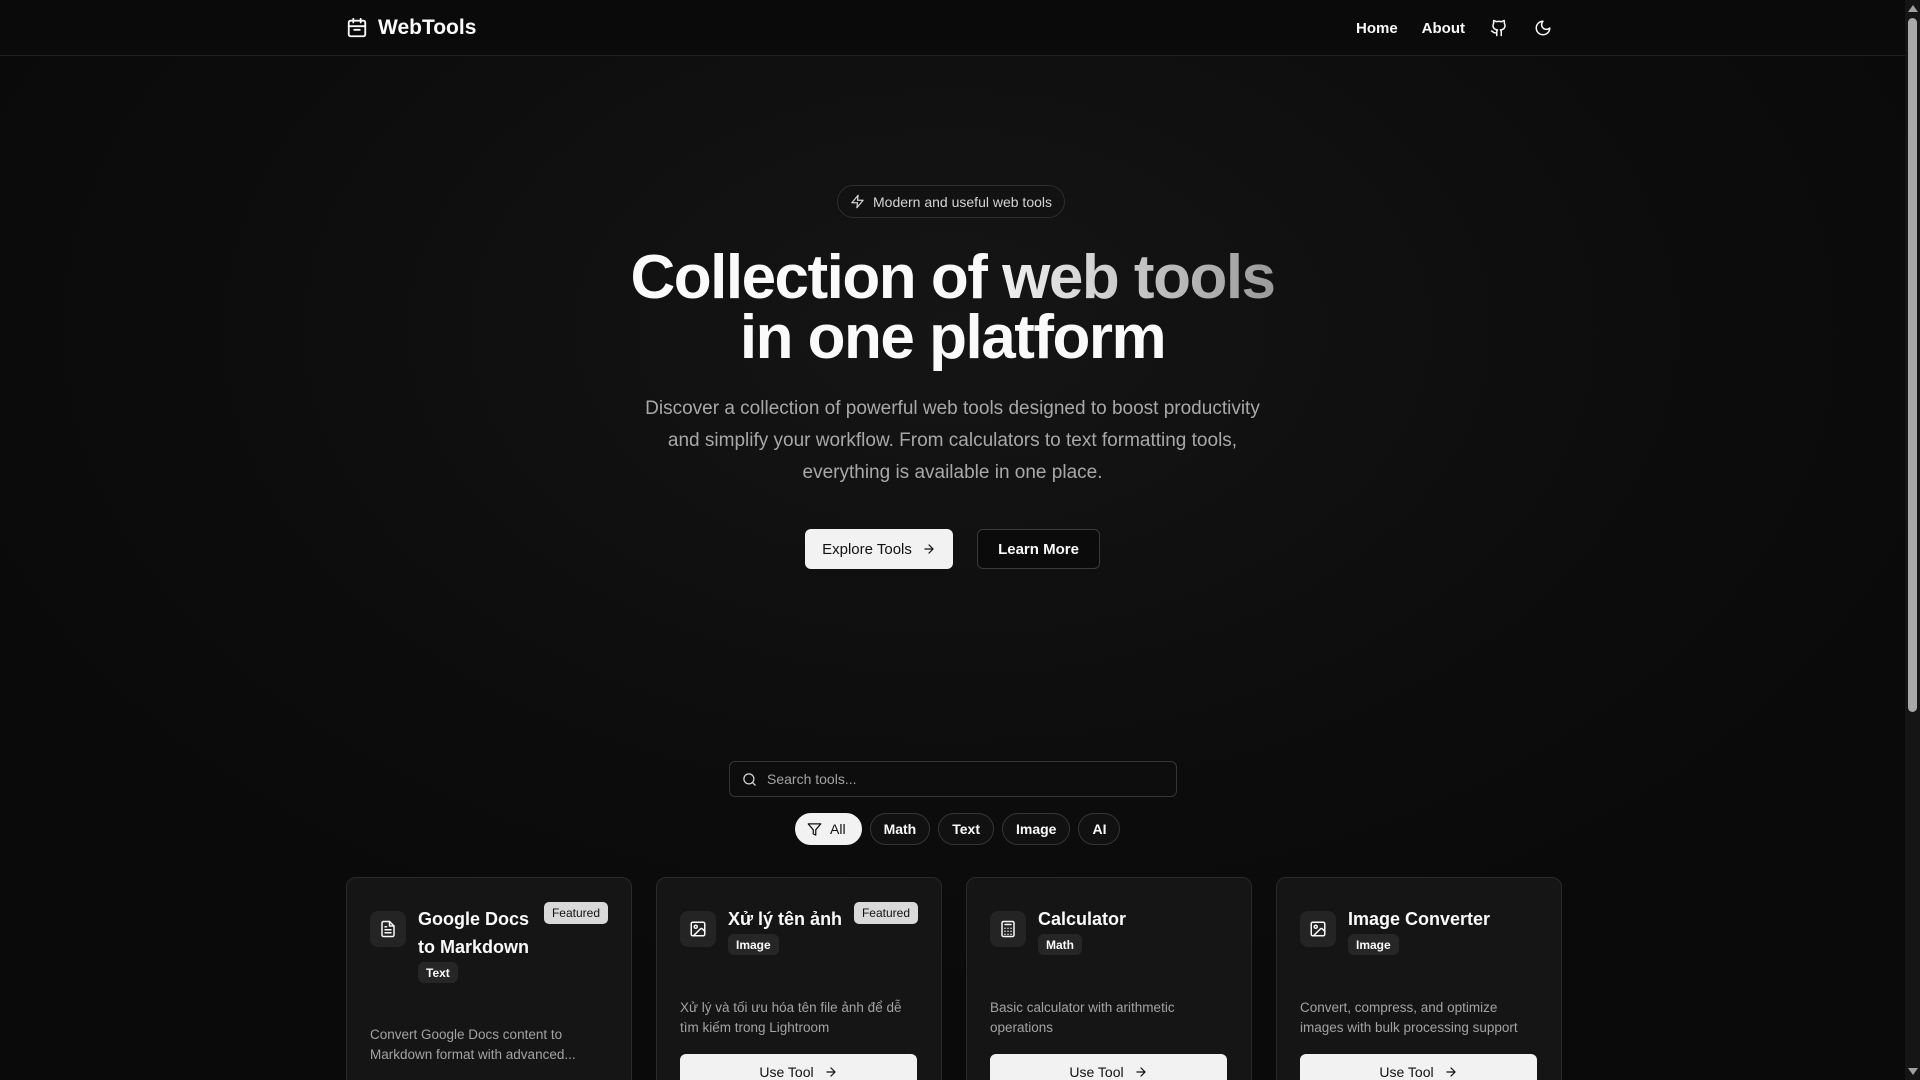 The image size is (1920, 1080). What do you see at coordinates (900, 829) in the screenshot?
I see `filter-math: Math` at bounding box center [900, 829].